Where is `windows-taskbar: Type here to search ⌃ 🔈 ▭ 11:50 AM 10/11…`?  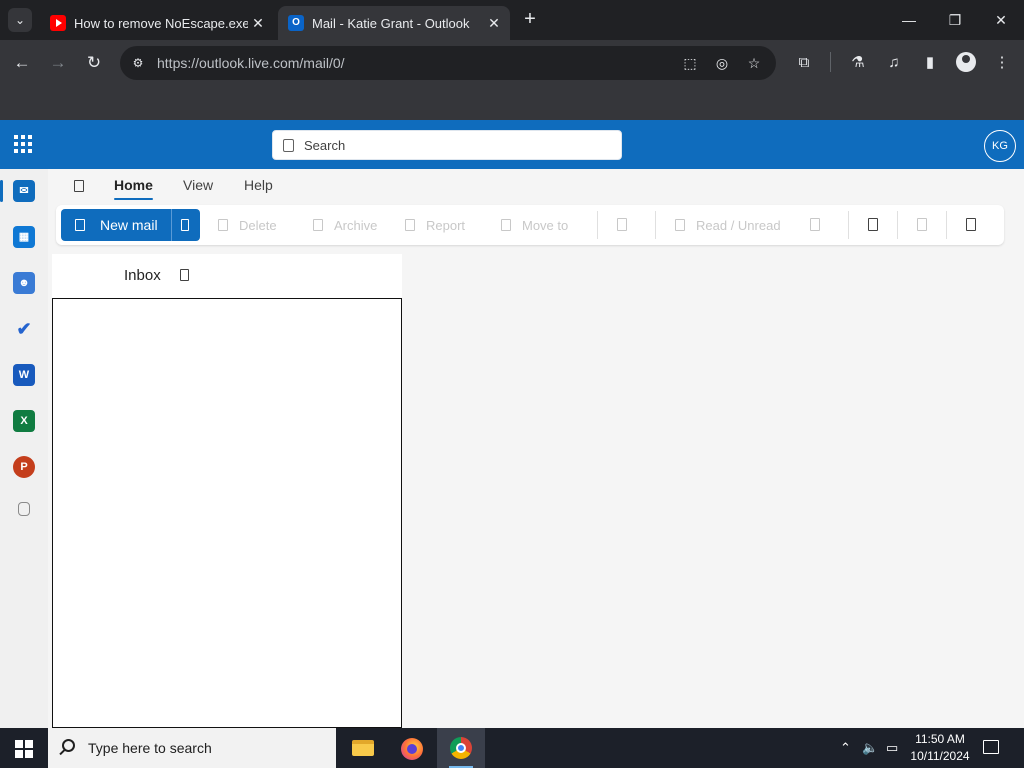 windows-taskbar: Type here to search ⌃ 🔈 ▭ 11:50 AM 10/11… is located at coordinates (512, 748).